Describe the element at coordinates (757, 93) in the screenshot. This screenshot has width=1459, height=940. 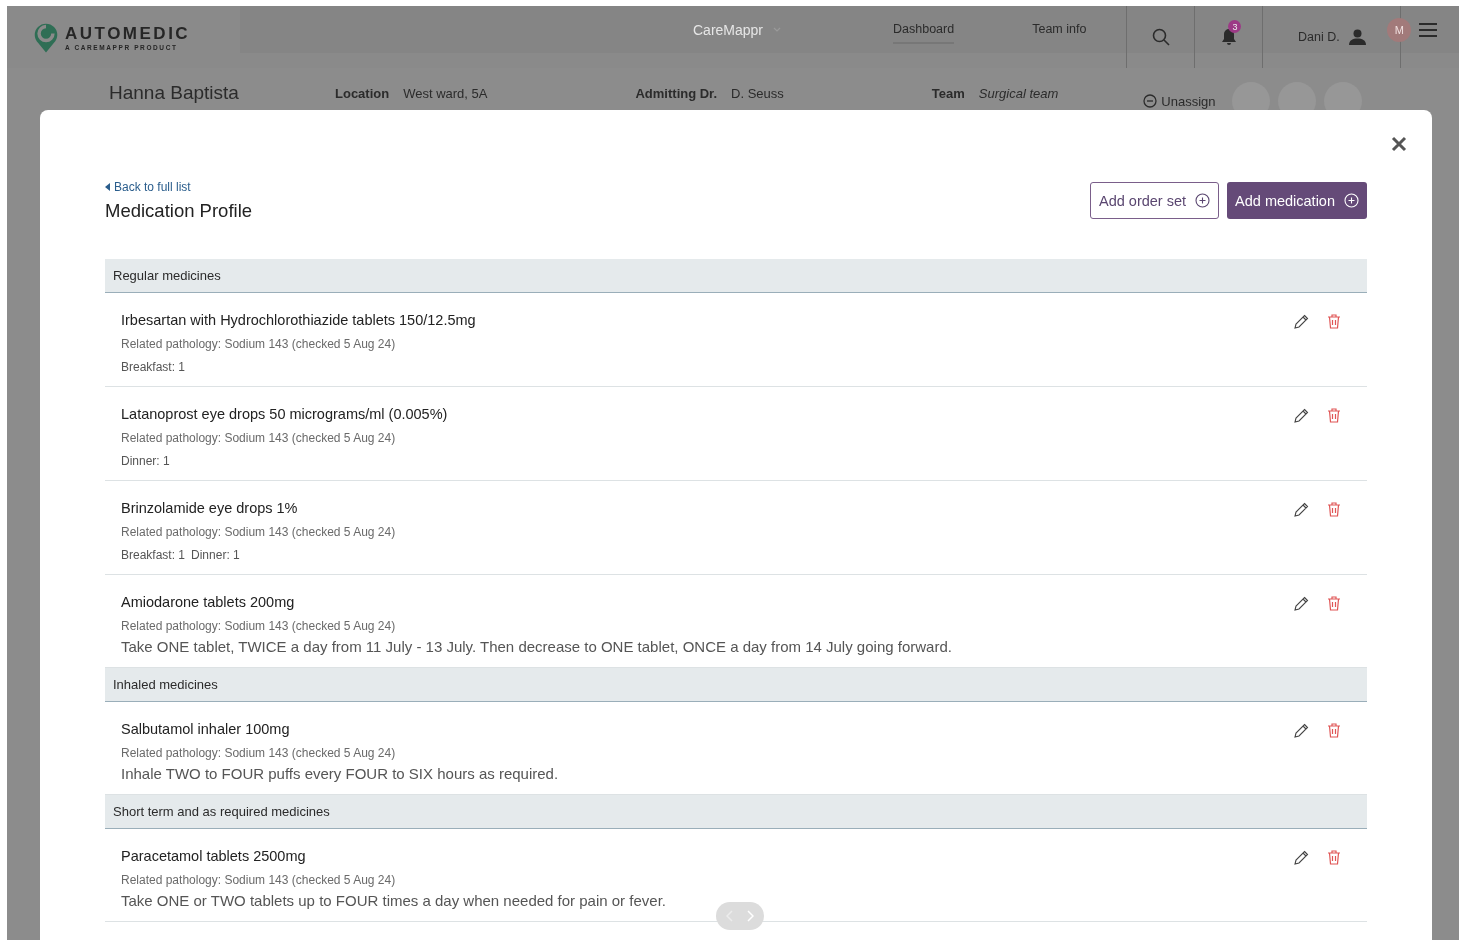
I see `field-value: D. Seuss` at that location.